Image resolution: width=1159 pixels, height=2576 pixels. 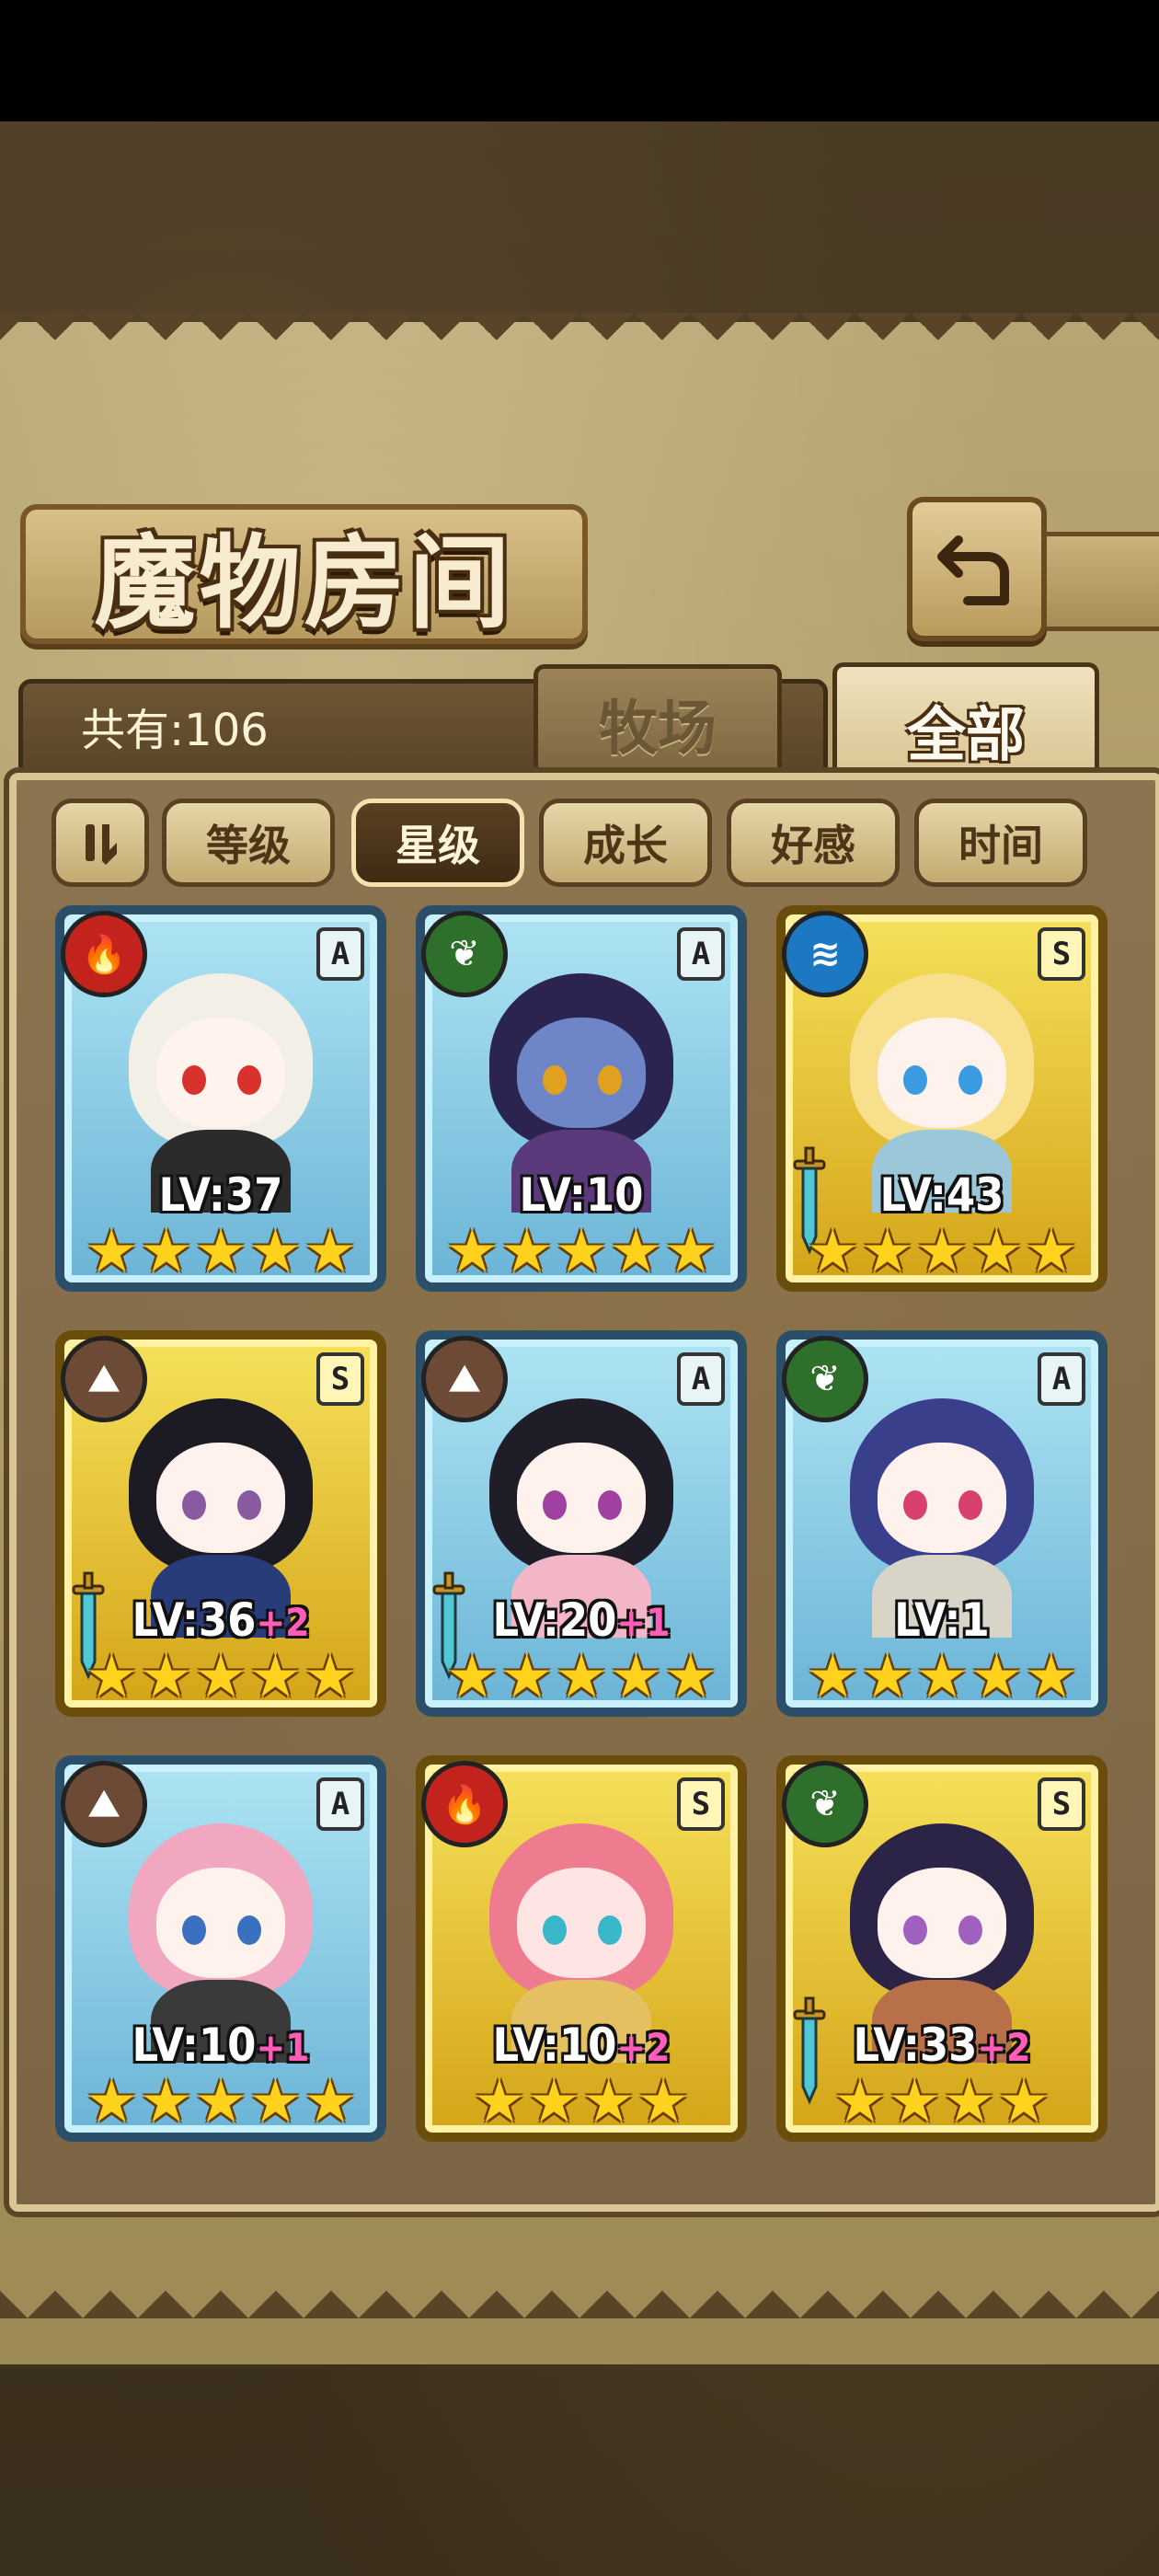 I want to click on back-button, so click(x=977, y=569).